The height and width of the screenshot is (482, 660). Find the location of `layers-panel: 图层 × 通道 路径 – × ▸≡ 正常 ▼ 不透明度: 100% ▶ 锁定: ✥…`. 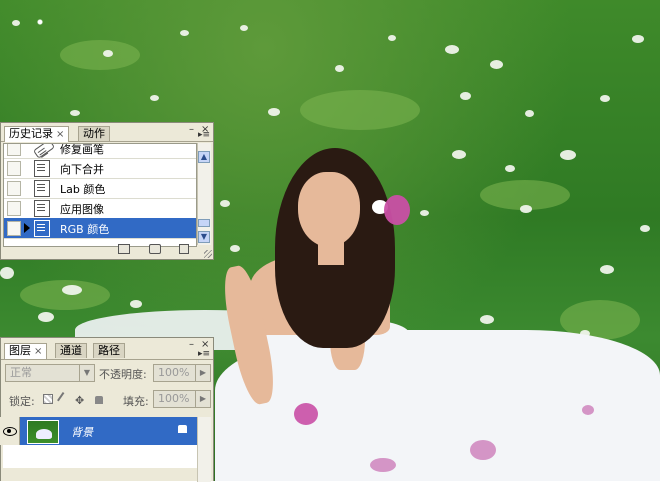

layers-panel: 图层 × 通道 路径 – × ▸≡ 正常 ▼ 不透明度: 100% ▶ 锁定: ✥… is located at coordinates (107, 409).